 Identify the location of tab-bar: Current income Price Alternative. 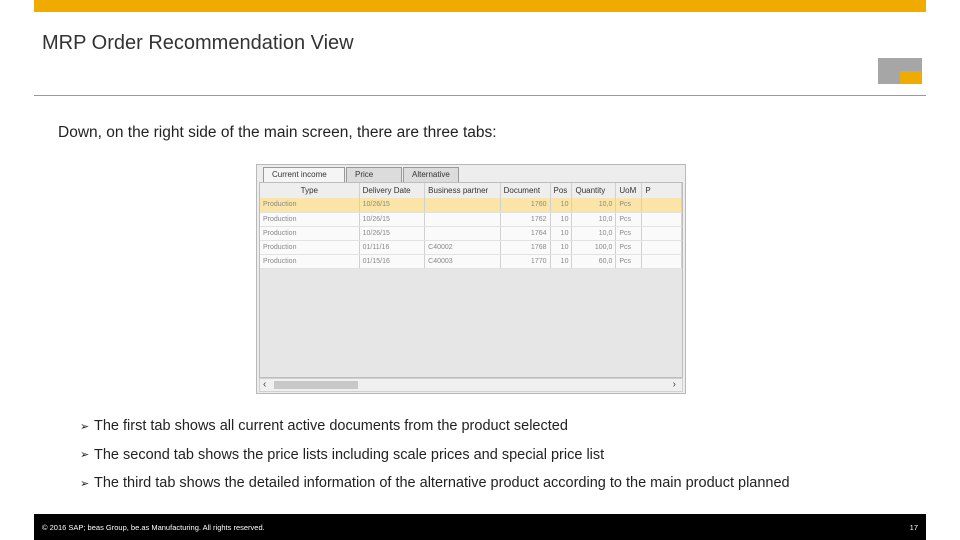
(361, 174).